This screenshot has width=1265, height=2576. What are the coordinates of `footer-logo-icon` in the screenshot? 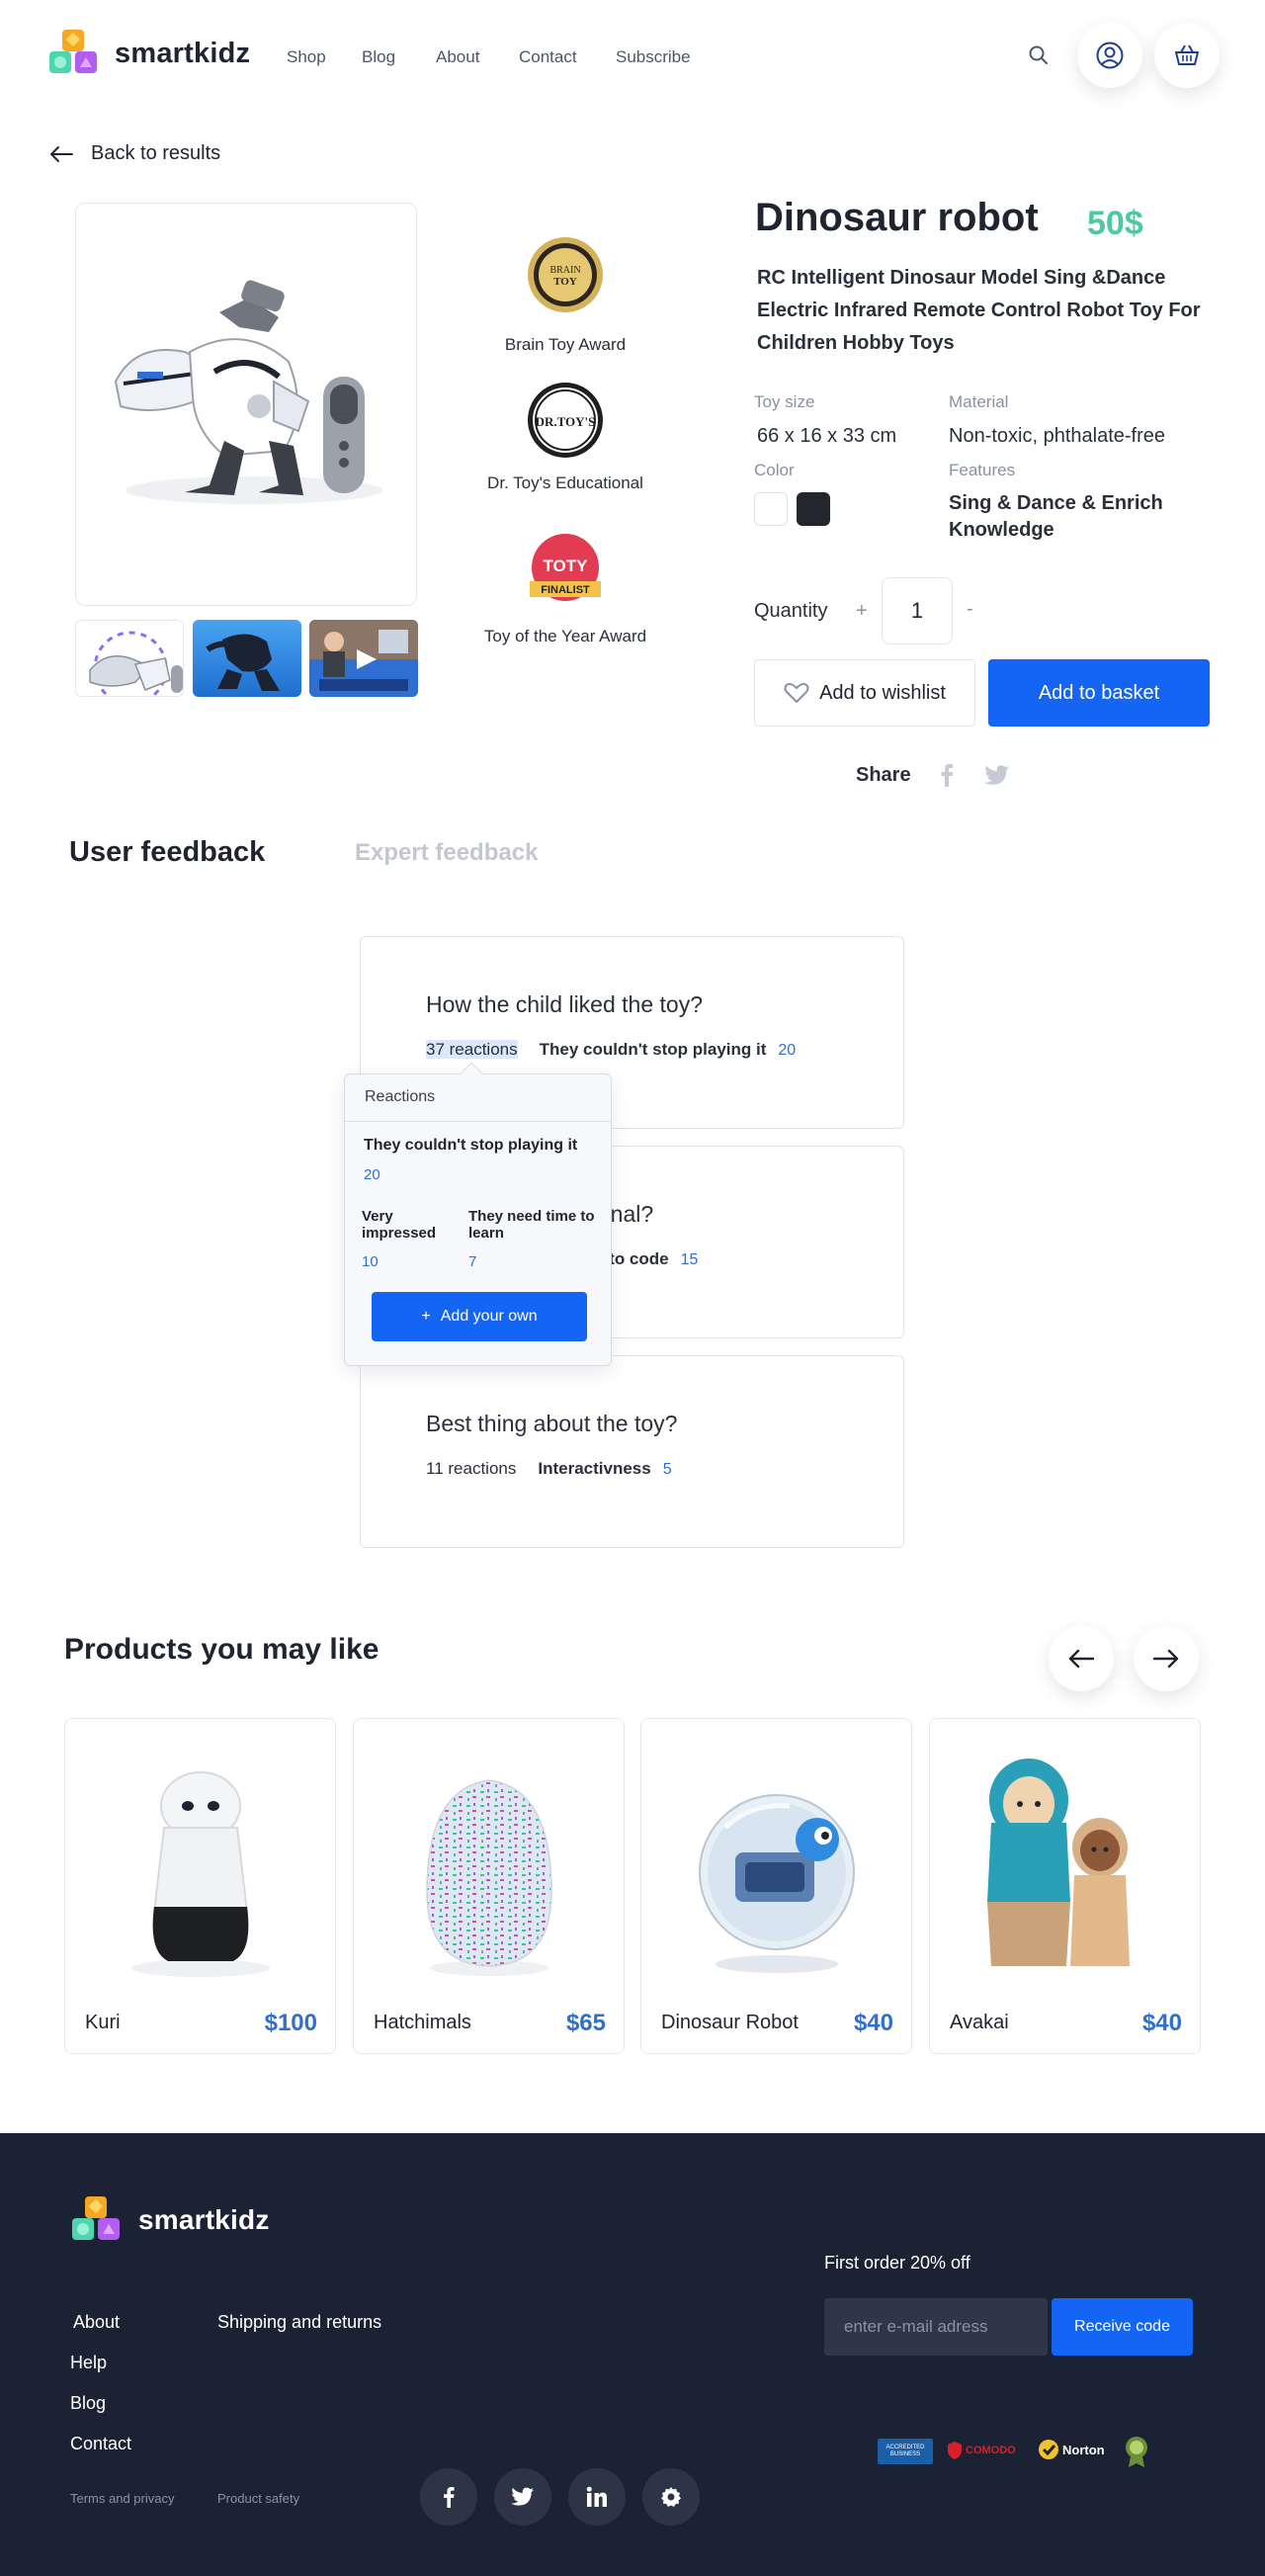 It's located at (97, 2220).